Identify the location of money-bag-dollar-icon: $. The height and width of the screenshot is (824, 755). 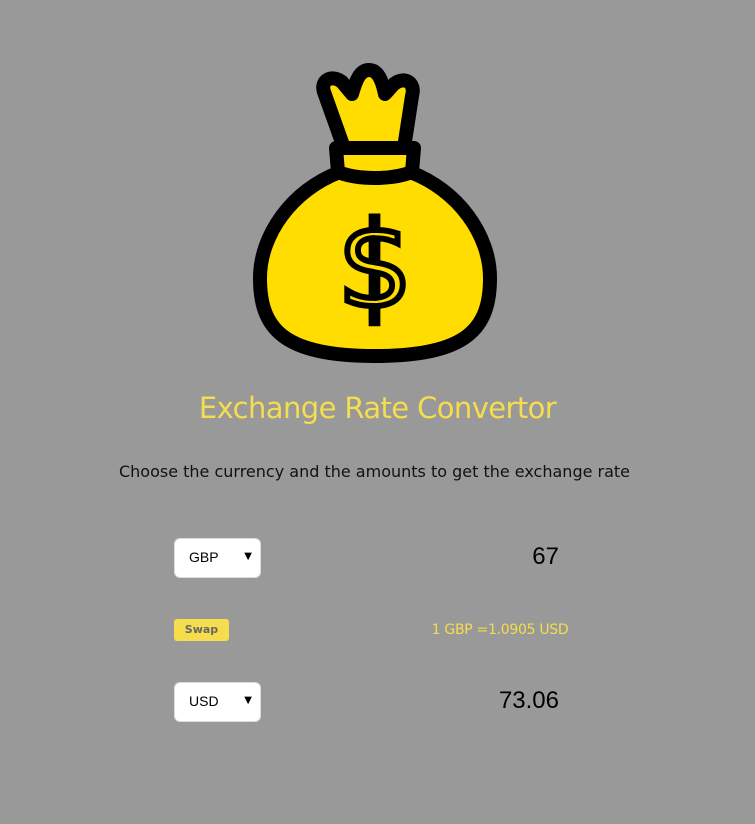
(375, 213).